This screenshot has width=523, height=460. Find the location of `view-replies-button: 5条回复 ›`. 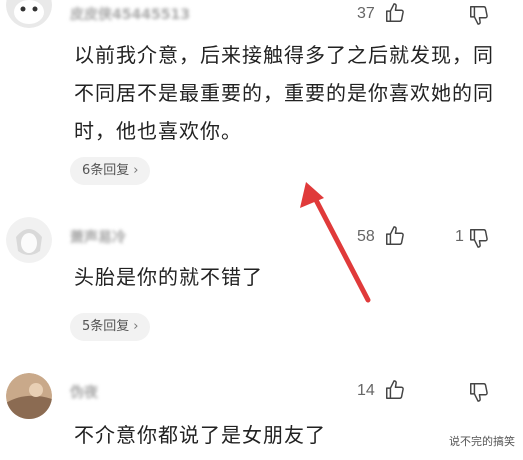

view-replies-button: 5条回复 › is located at coordinates (110, 327).